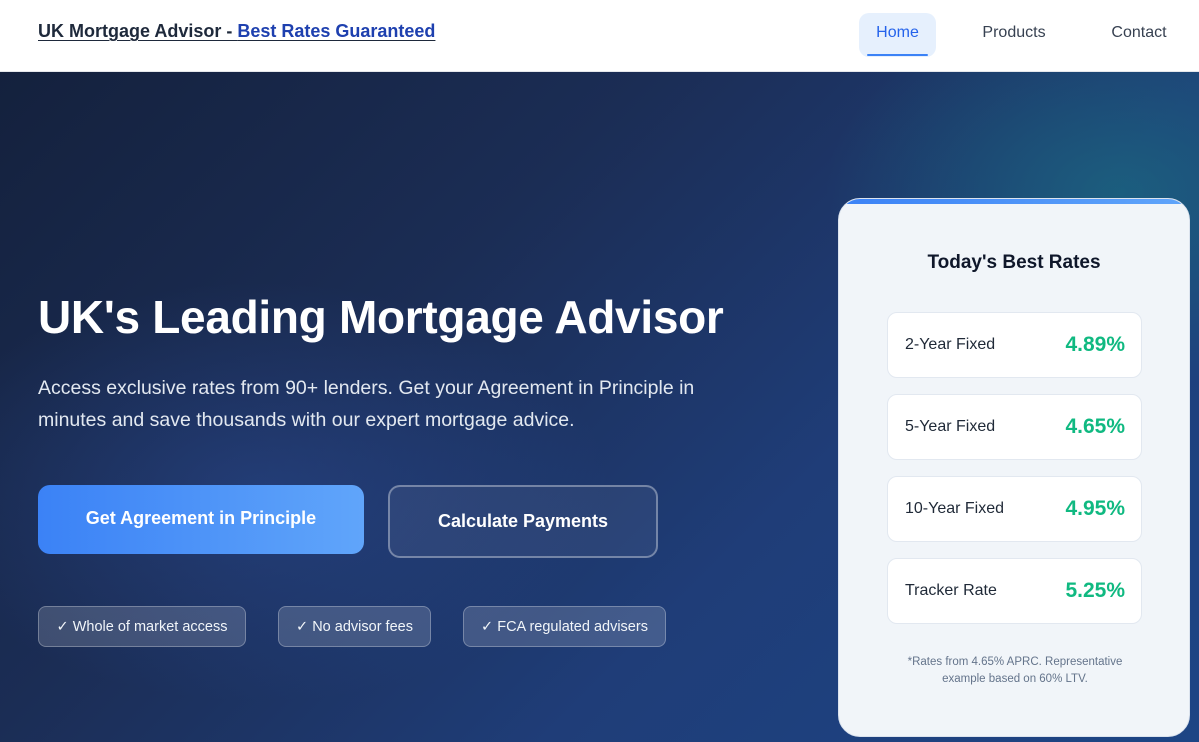  I want to click on rate-row-5-year-fixed: 5-Year Fixed 4.65%, so click(1014, 427).